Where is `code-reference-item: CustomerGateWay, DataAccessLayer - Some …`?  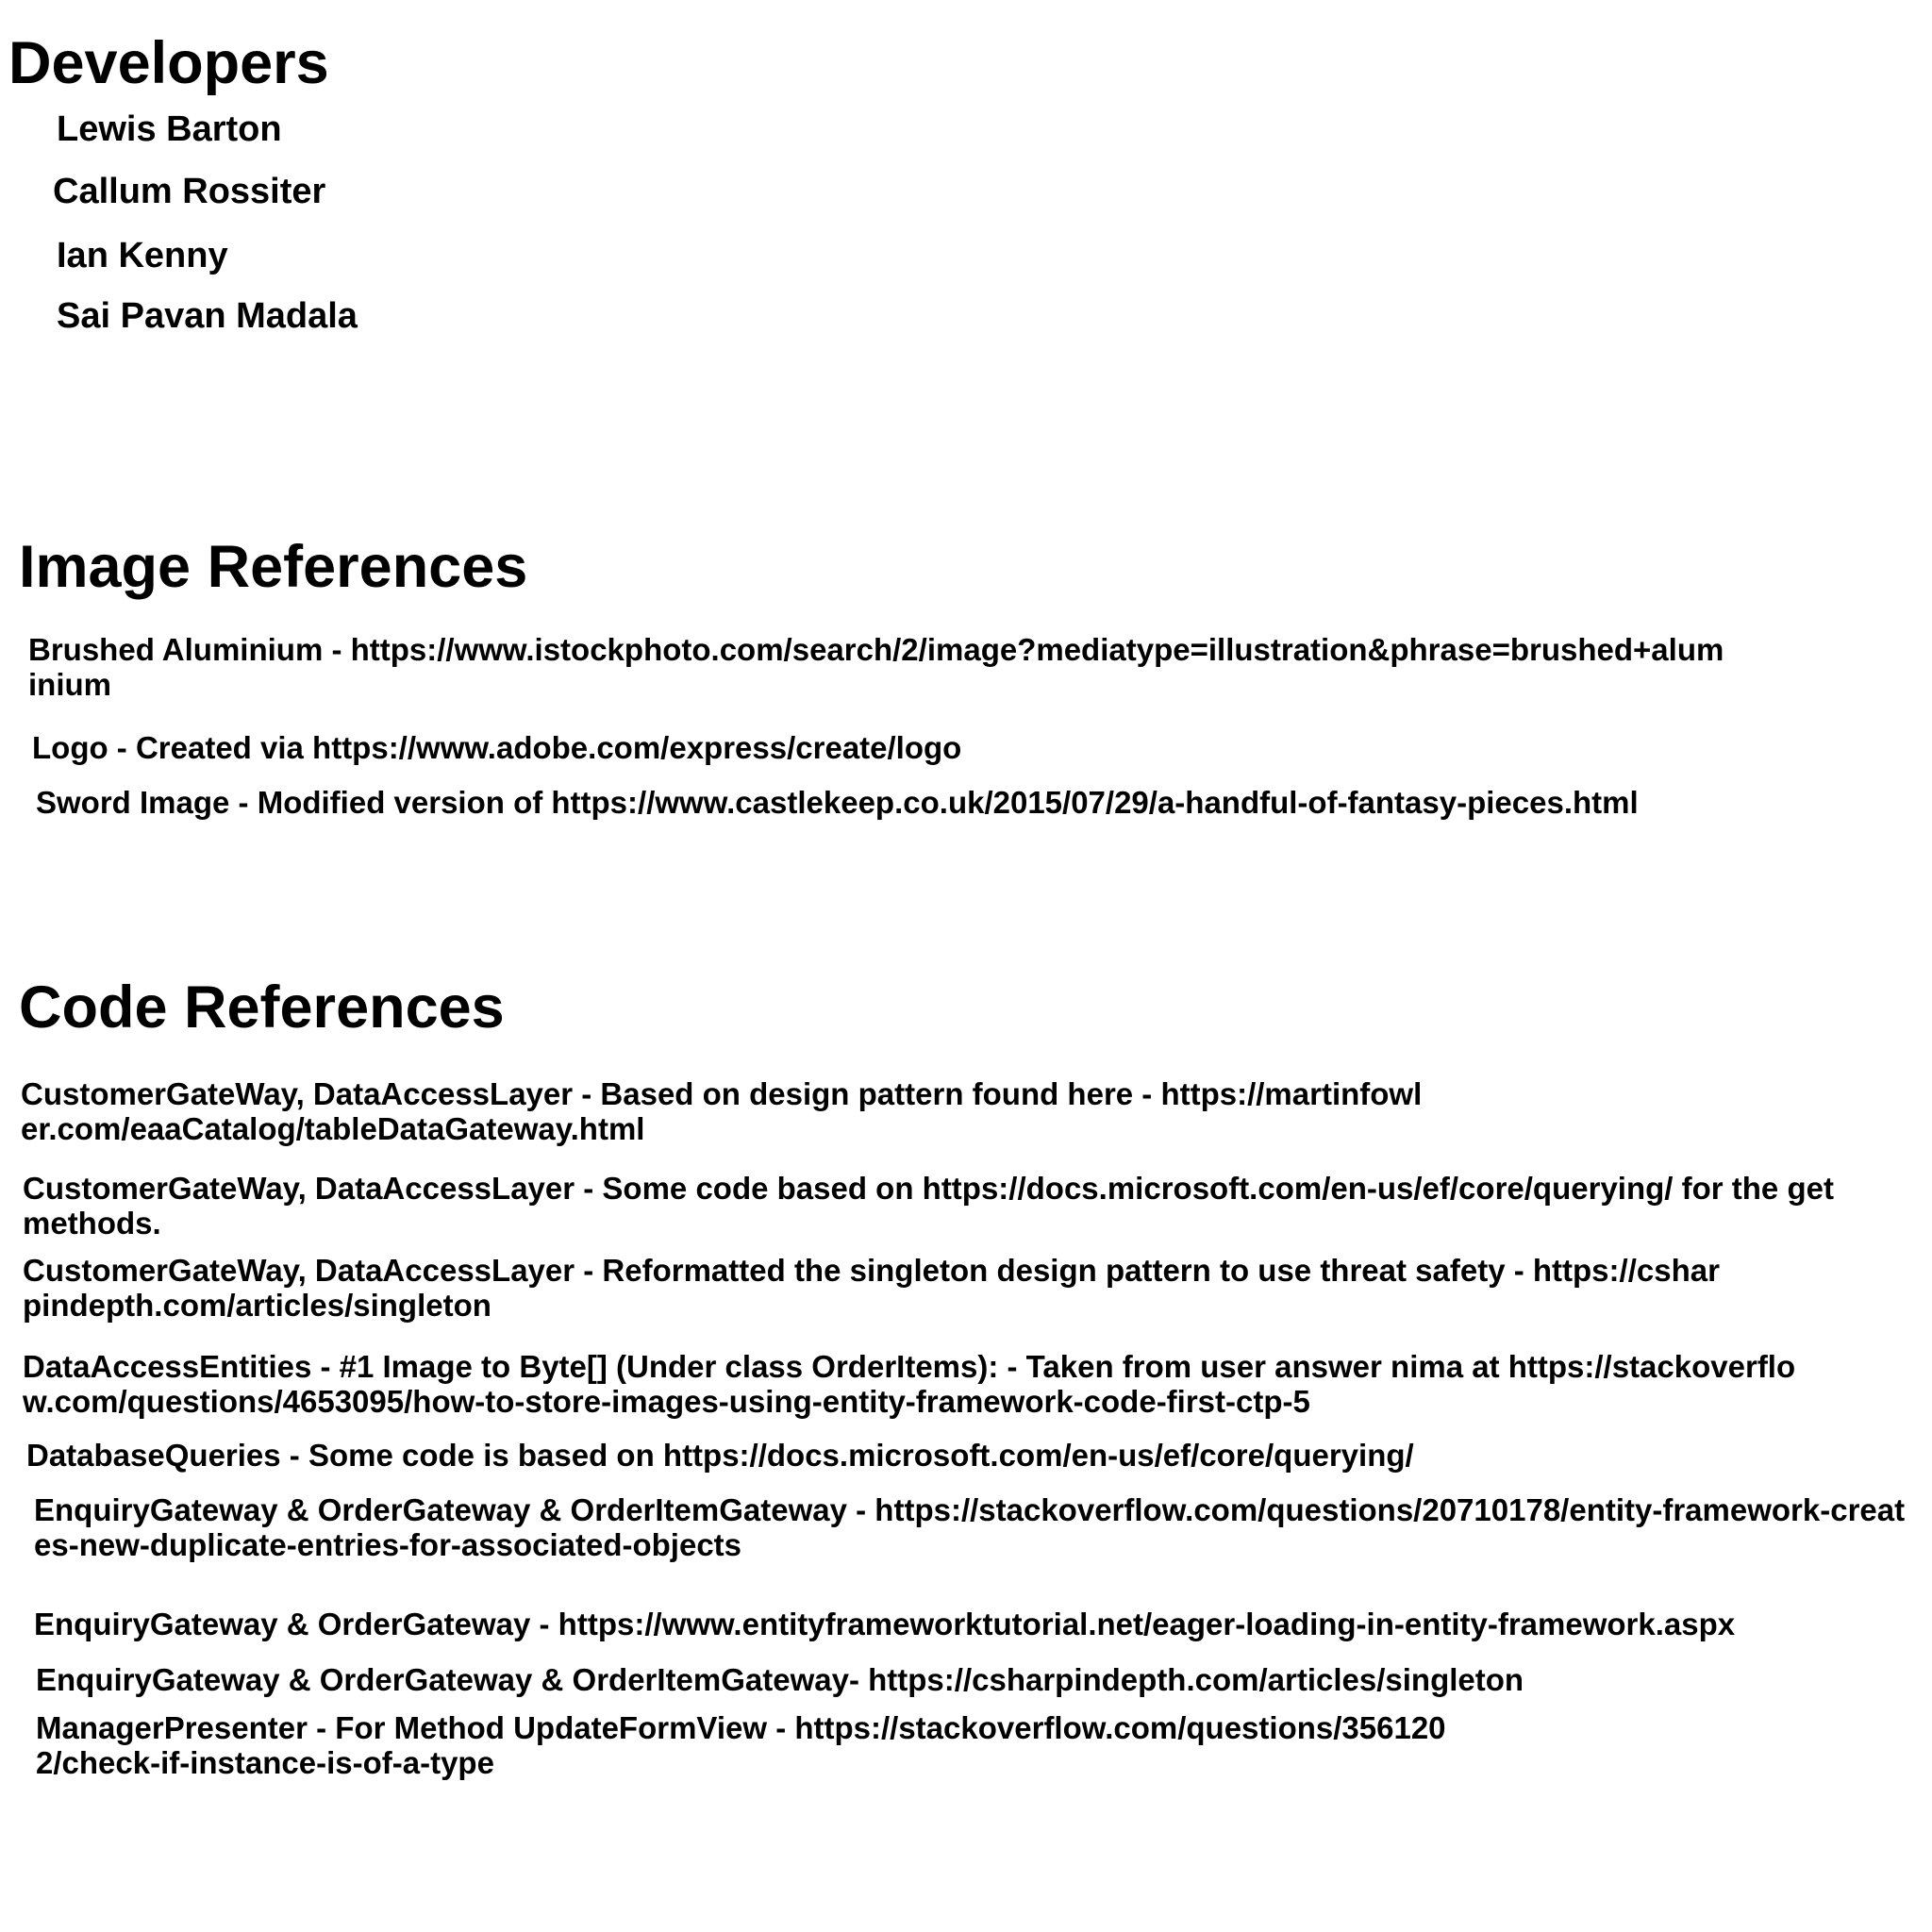 code-reference-item: CustomerGateWay, DataAccessLayer - Some … is located at coordinates (929, 1206).